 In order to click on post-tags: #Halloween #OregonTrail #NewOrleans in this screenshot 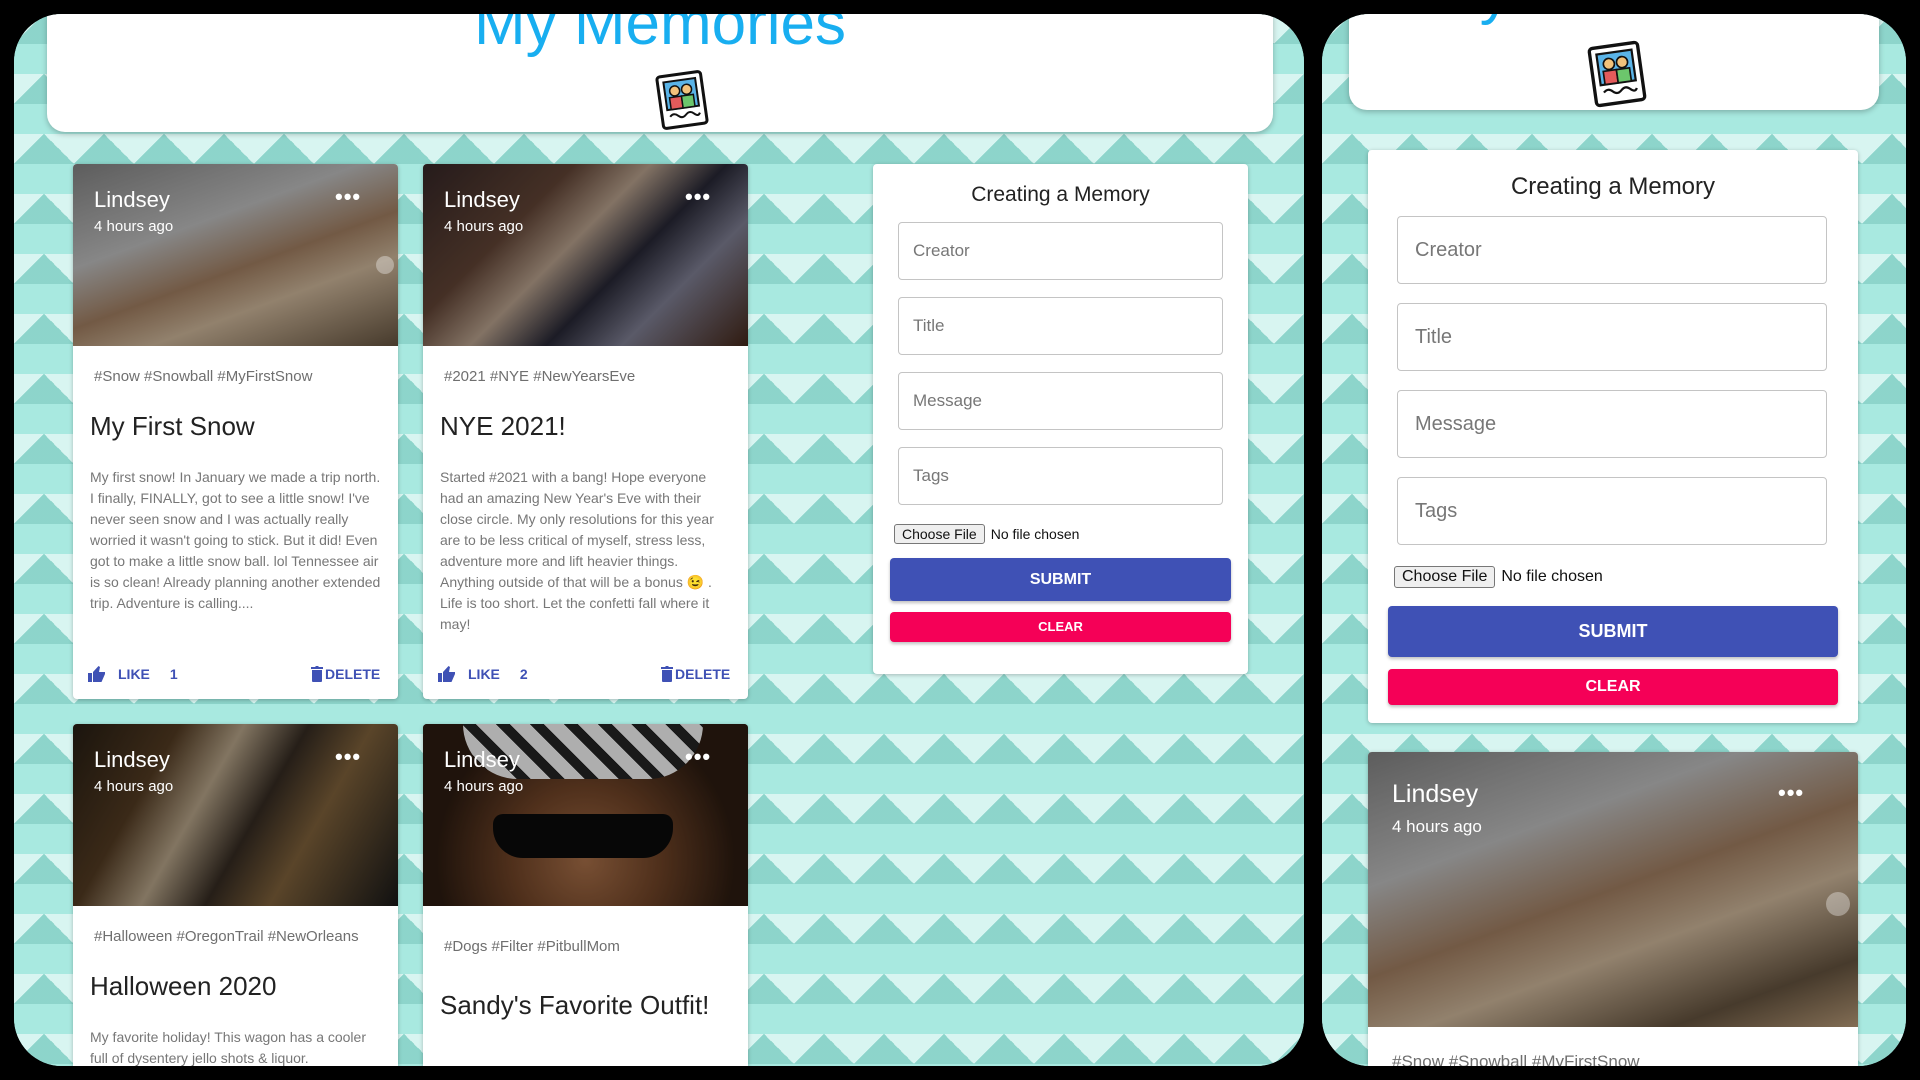, I will do `click(226, 936)`.